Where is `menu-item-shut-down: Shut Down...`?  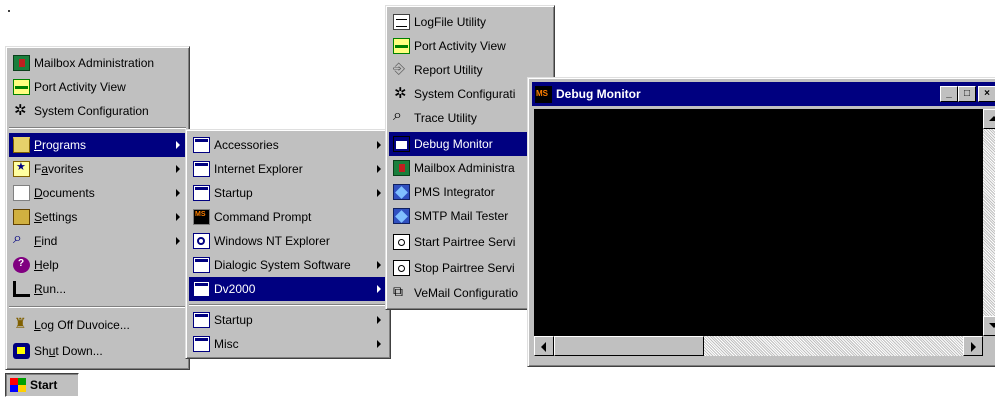
menu-item-shut-down: Shut Down... is located at coordinates (97, 351).